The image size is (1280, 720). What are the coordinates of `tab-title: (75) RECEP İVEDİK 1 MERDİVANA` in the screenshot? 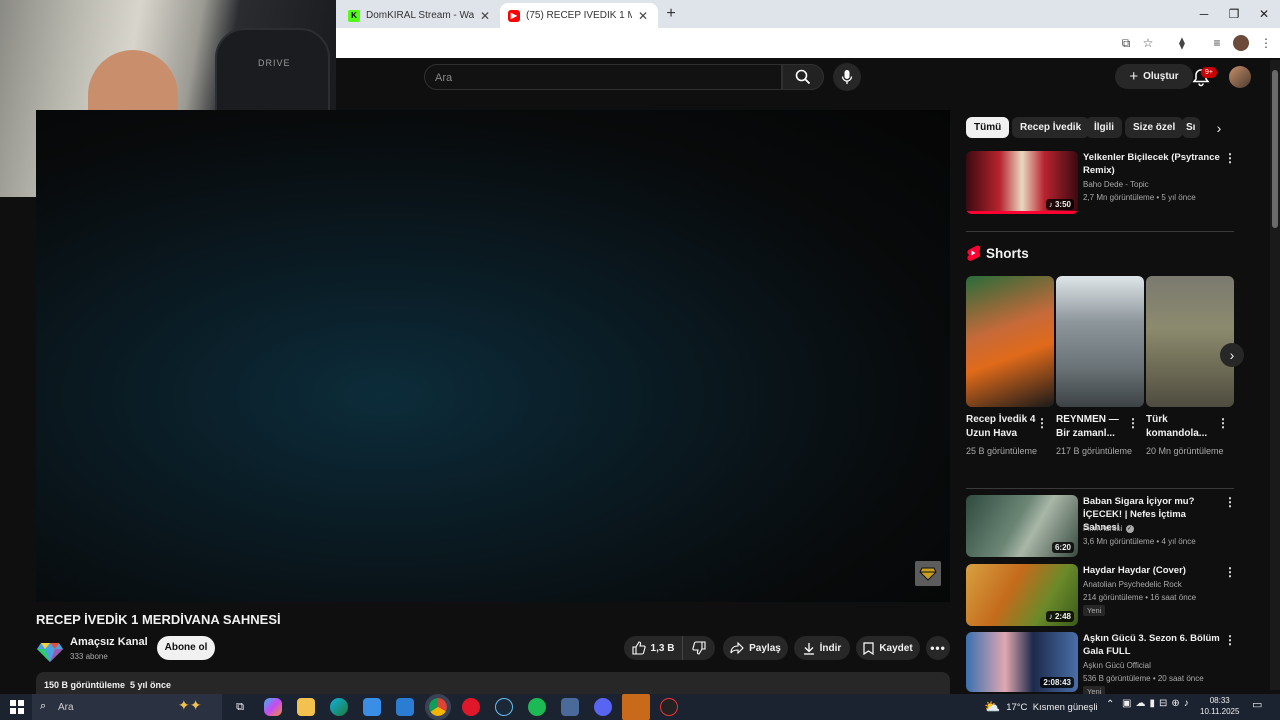 It's located at (579, 15).